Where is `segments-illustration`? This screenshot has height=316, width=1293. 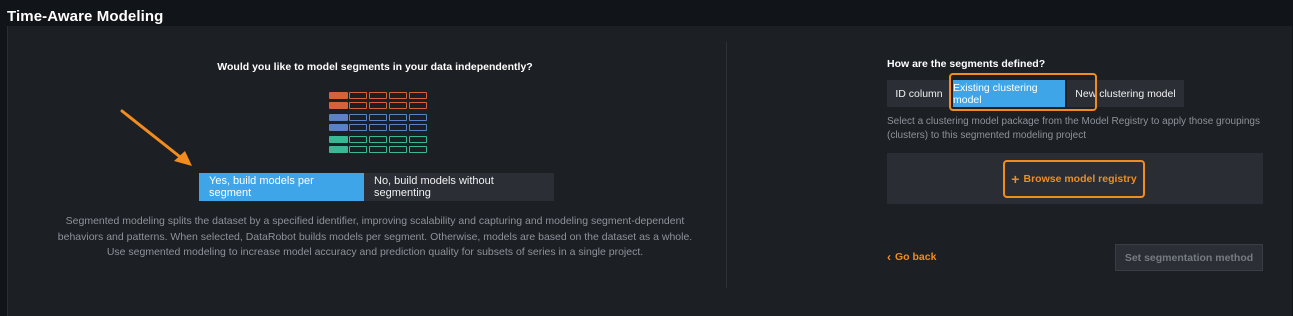 segments-illustration is located at coordinates (379, 124).